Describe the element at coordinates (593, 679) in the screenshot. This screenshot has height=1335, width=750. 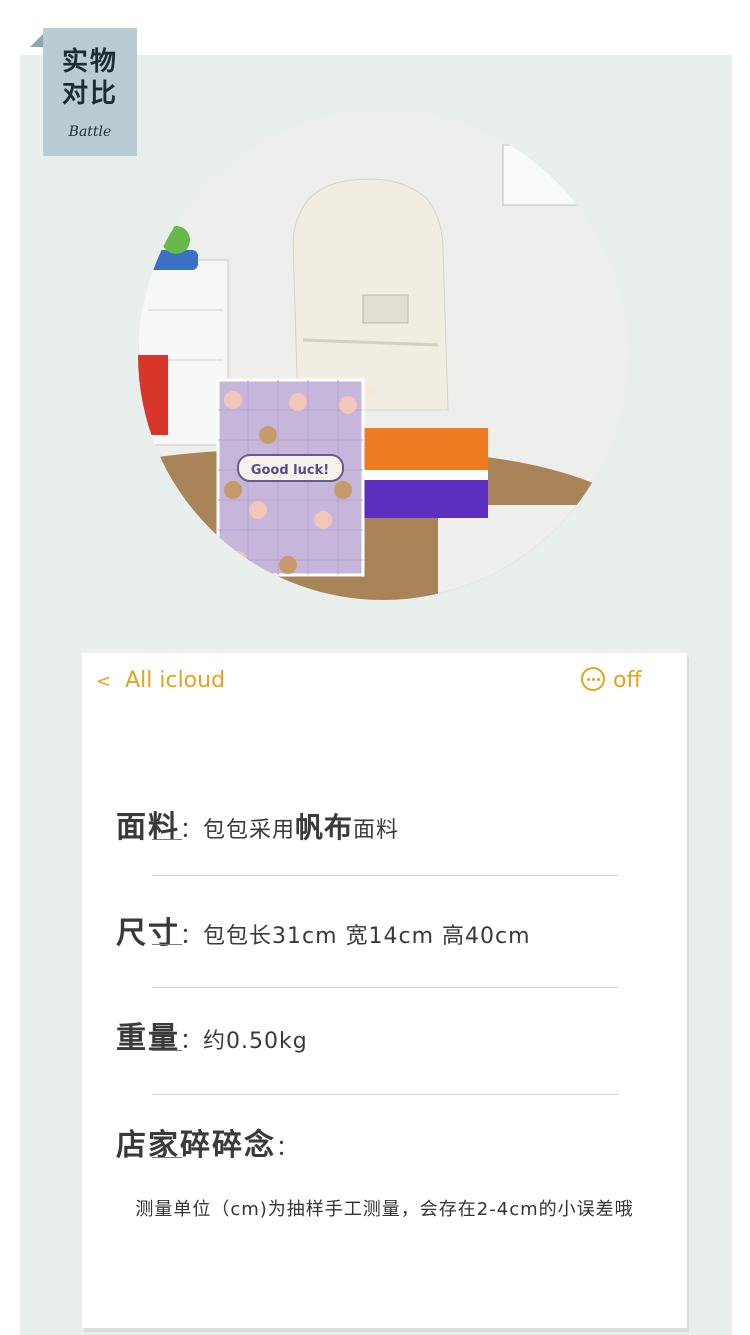
I see `ellipsis-circle-icon` at that location.